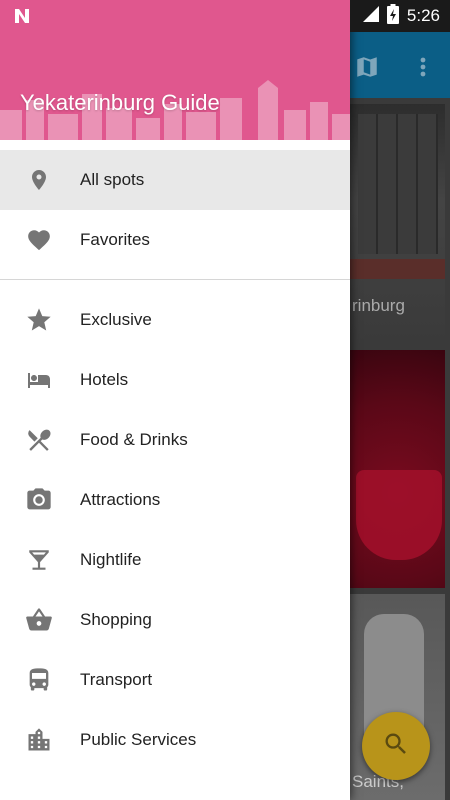 This screenshot has height=800, width=450. What do you see at coordinates (138, 739) in the screenshot?
I see `menu-item-label: Public Services` at bounding box center [138, 739].